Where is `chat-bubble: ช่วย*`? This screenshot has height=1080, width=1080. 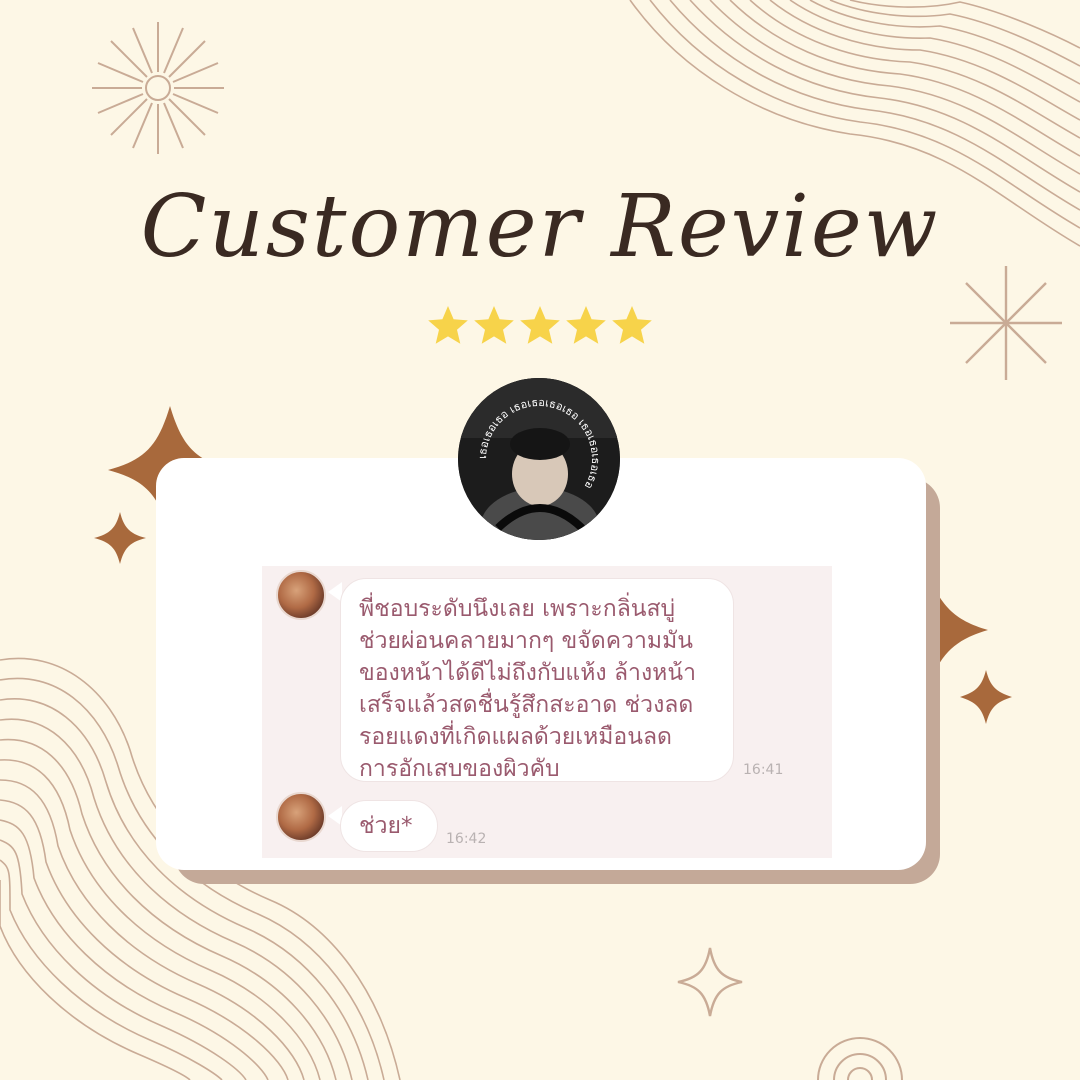
chat-bubble: ช่วย* is located at coordinates (389, 826).